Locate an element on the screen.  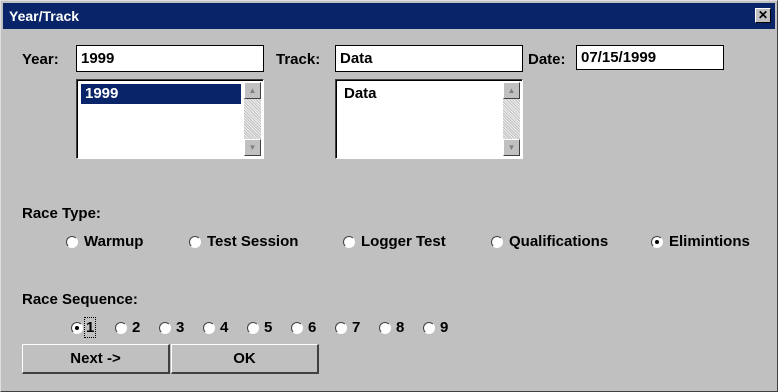
radio-label: 6 is located at coordinates (312, 327).